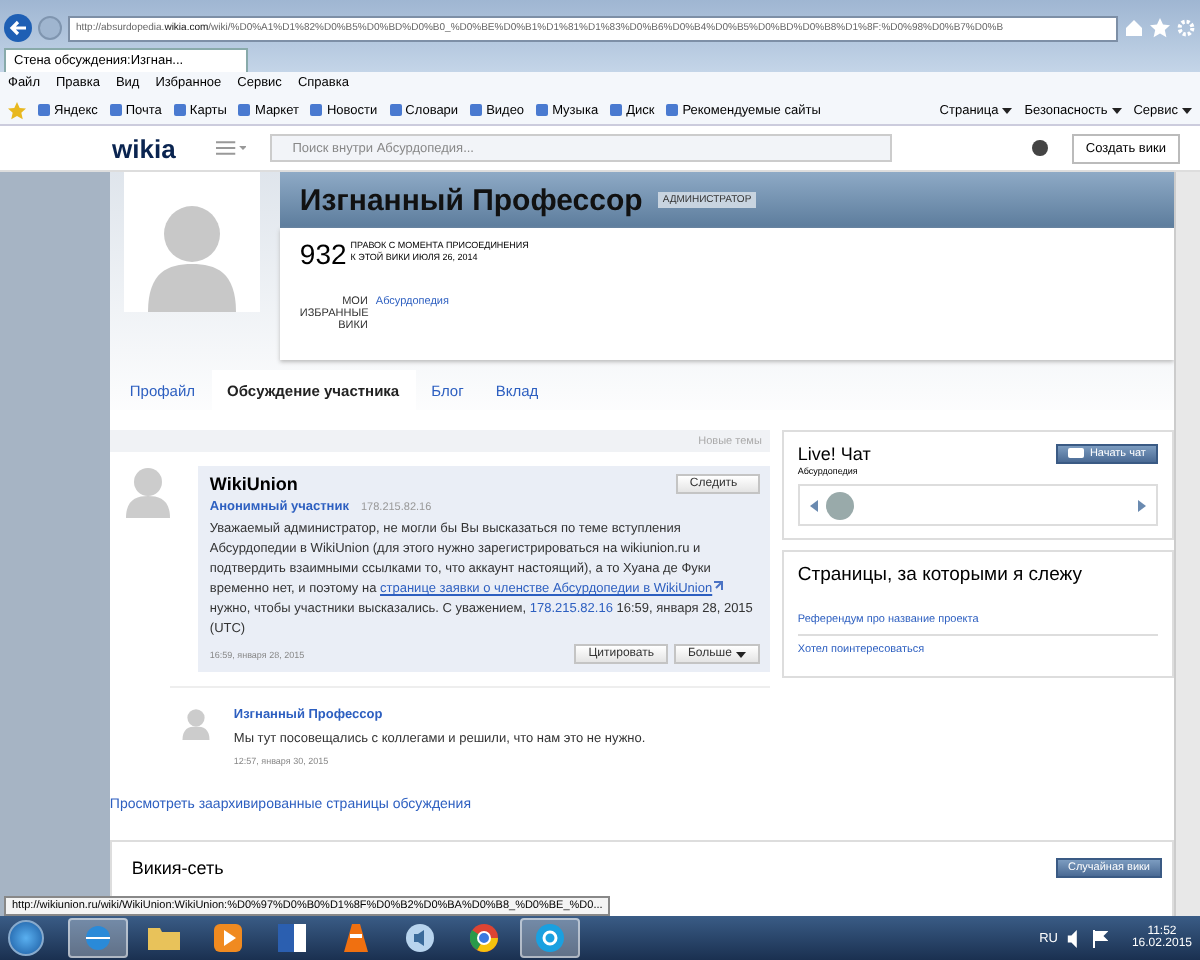 The image size is (1200, 960). I want to click on scrollbar, so click(1187, 544).